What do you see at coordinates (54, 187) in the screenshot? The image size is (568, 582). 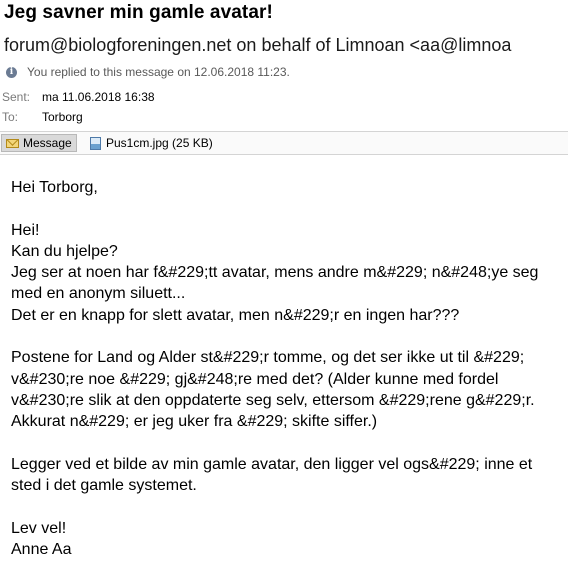 I see `body-greeting: Hei Torborg,` at bounding box center [54, 187].